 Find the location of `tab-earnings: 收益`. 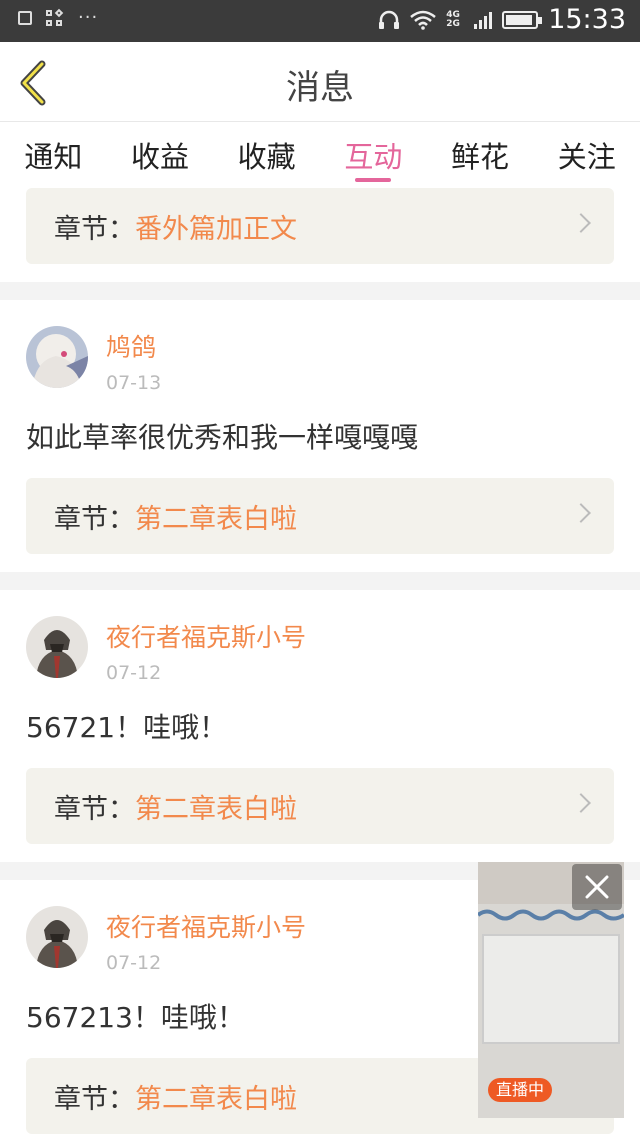

tab-earnings: 收益 is located at coordinates (160, 153).